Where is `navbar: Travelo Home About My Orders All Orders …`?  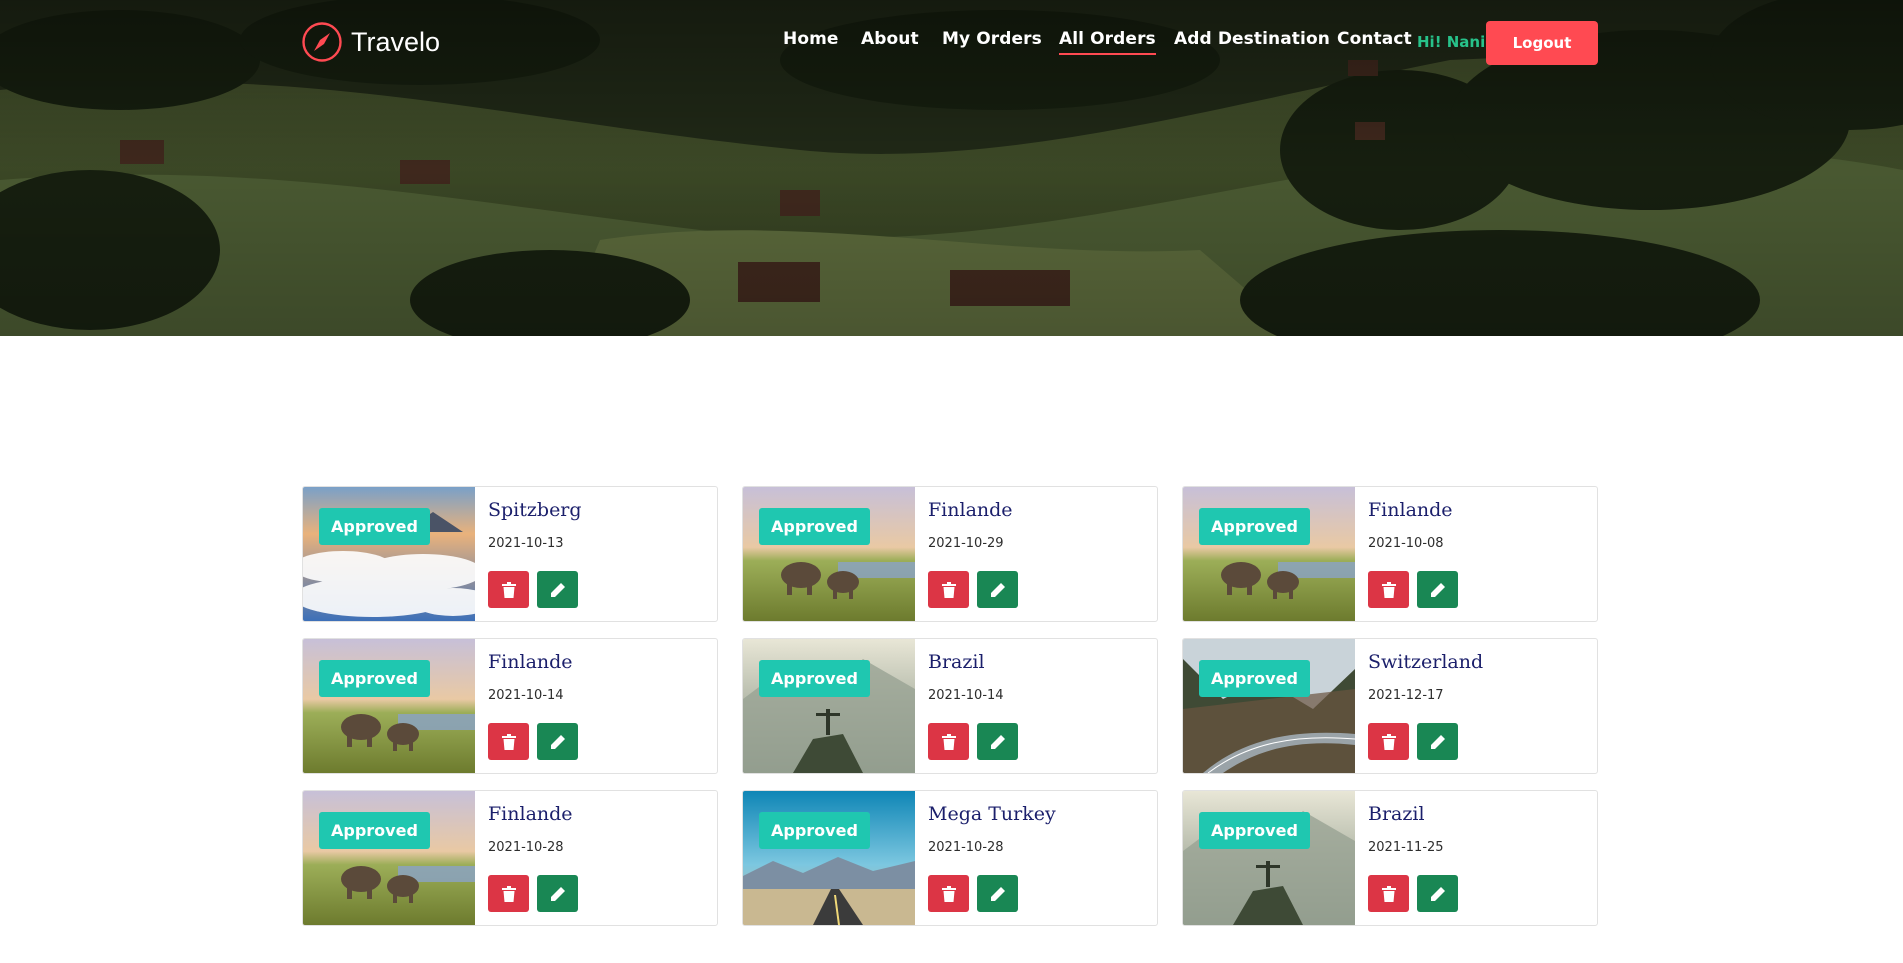 navbar: Travelo Home About My Orders All Orders … is located at coordinates (951, 42).